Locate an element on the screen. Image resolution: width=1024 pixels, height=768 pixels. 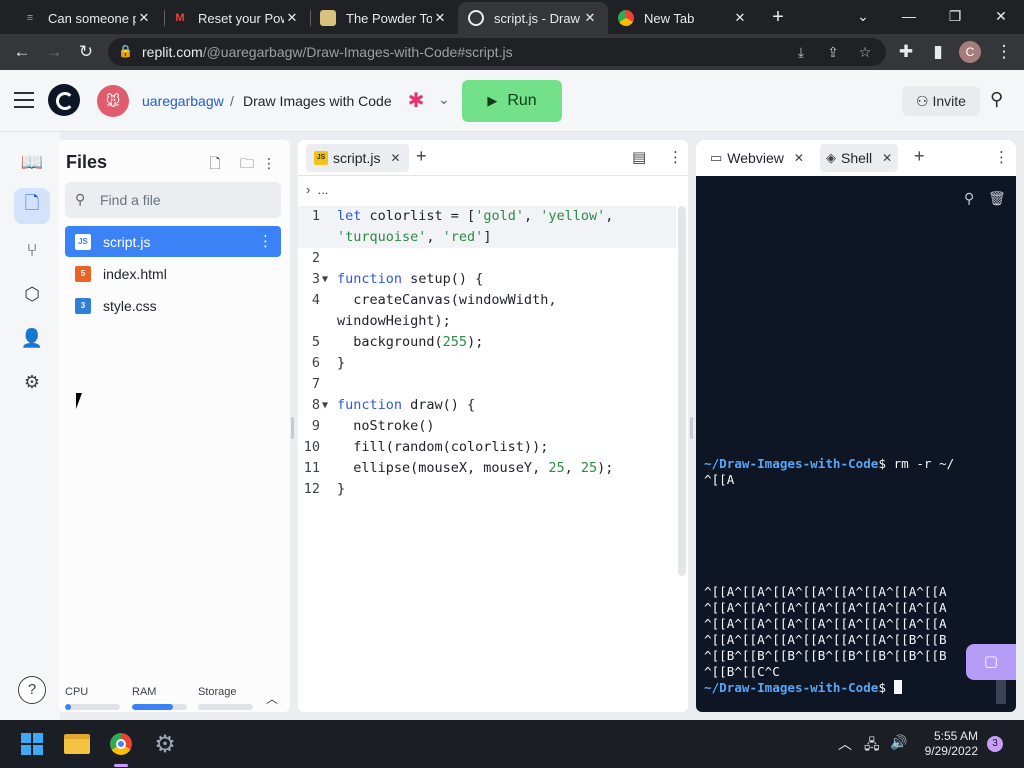
terminal-prompt: ~/Draw-Images-with-Code$ is located at coordinates (803, 688).